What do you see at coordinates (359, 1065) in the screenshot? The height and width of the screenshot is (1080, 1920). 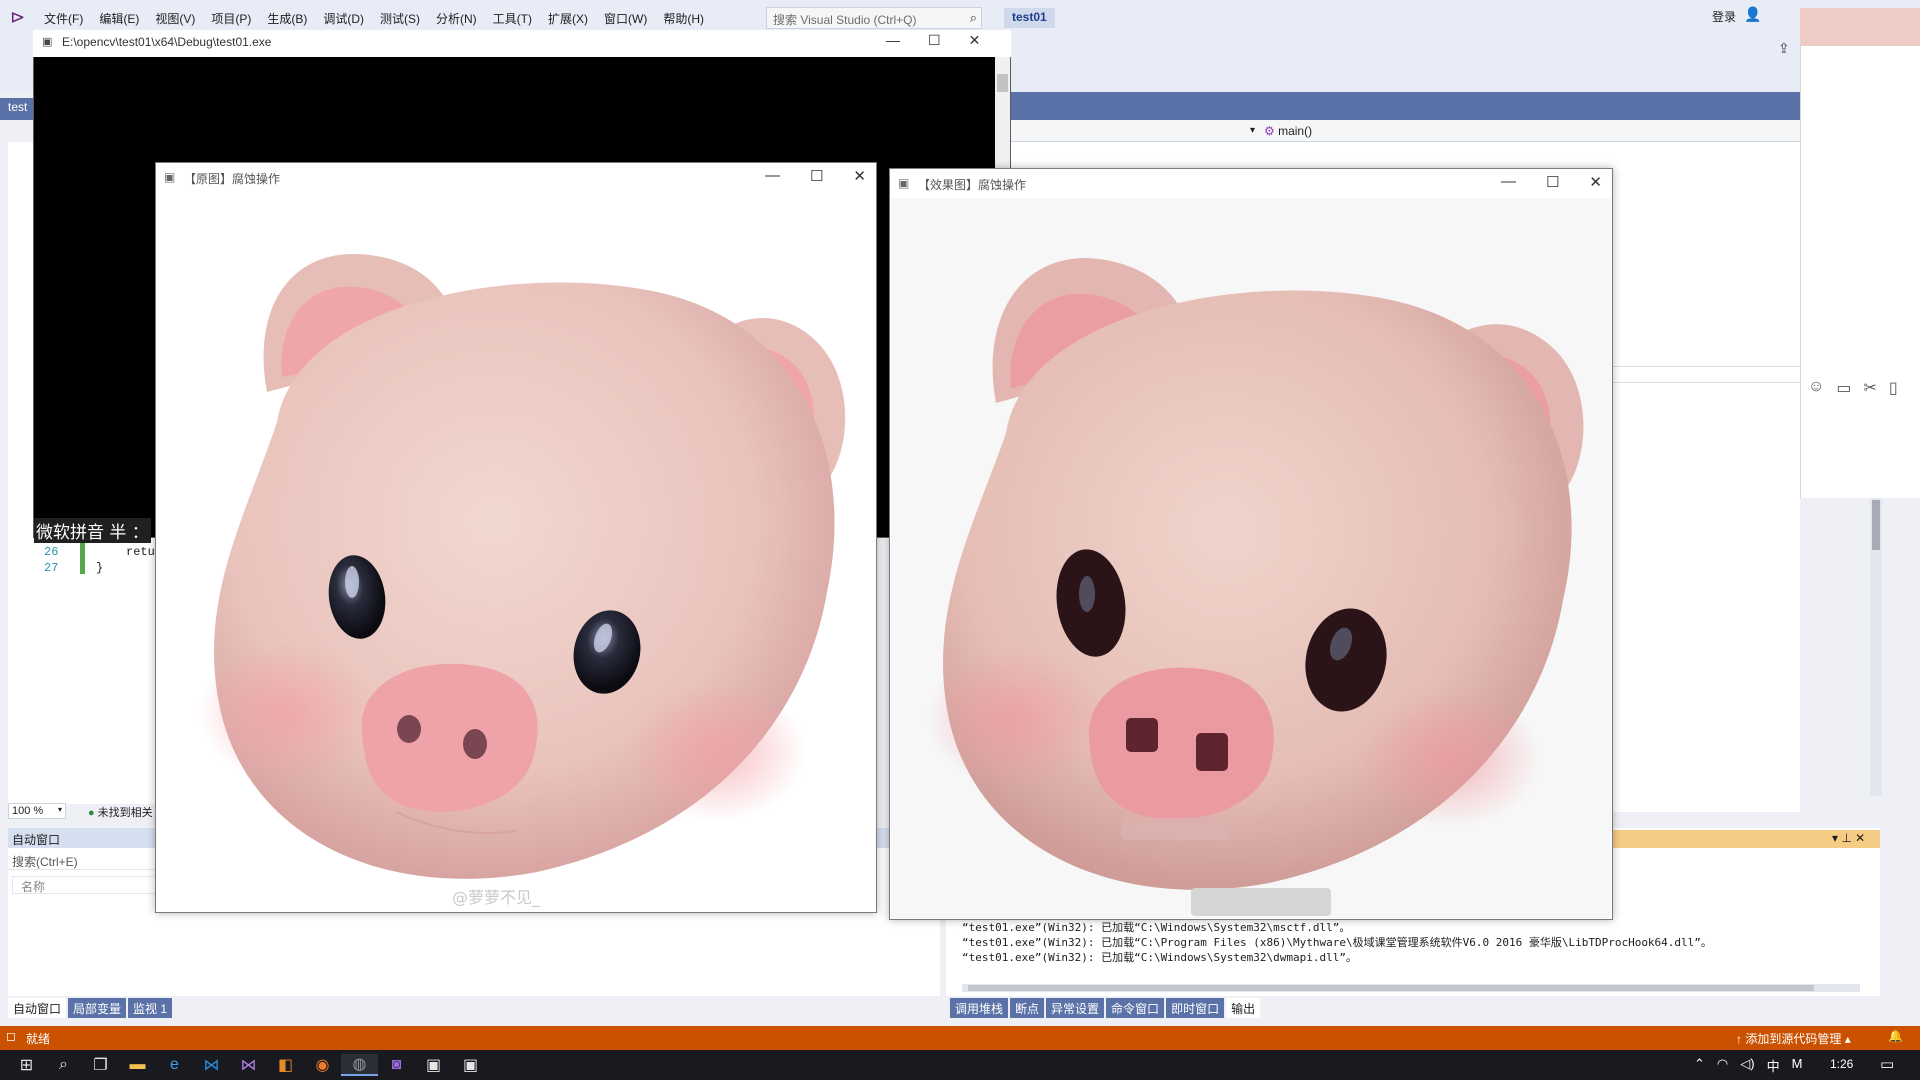 I see `app-gray-icon: ◍` at bounding box center [359, 1065].